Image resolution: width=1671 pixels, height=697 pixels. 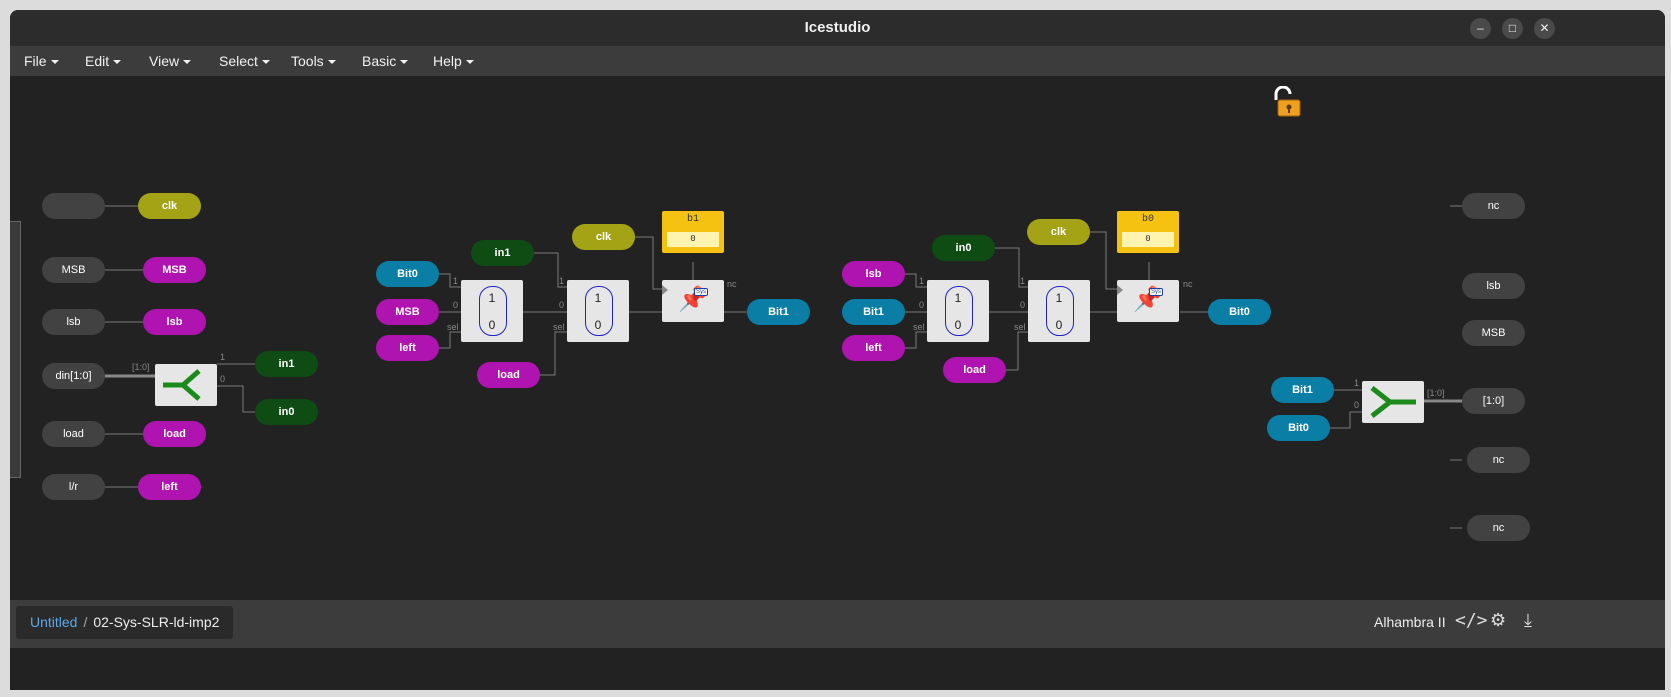 What do you see at coordinates (73, 434) in the screenshot?
I see `input-port-load: load` at bounding box center [73, 434].